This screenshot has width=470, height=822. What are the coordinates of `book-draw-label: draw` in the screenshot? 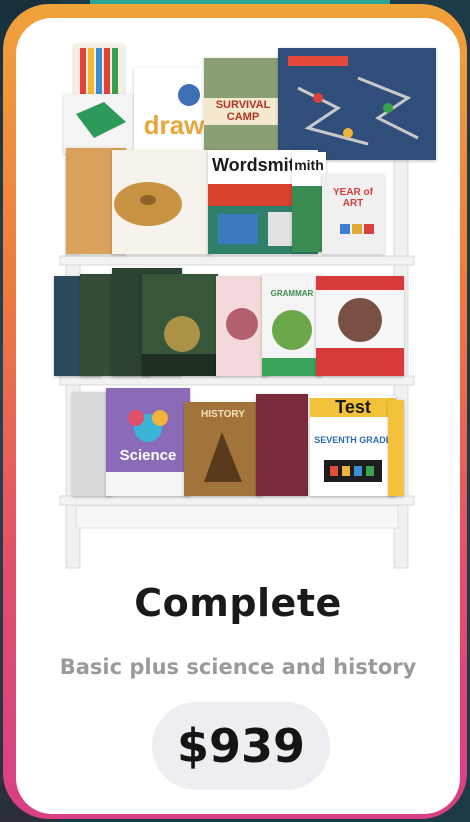 It's located at (174, 125).